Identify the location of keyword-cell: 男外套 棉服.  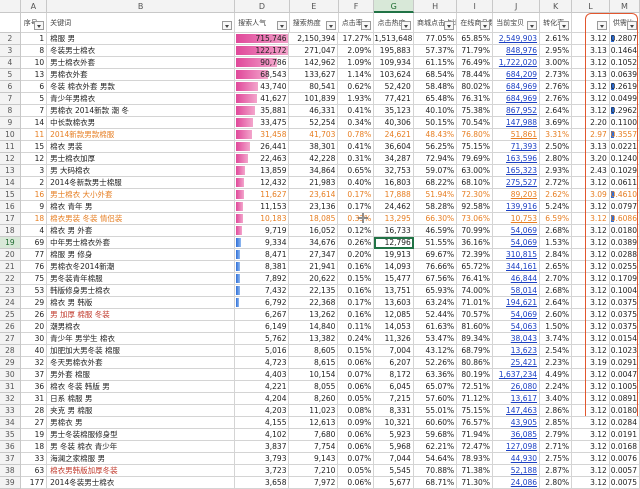
(141, 375).